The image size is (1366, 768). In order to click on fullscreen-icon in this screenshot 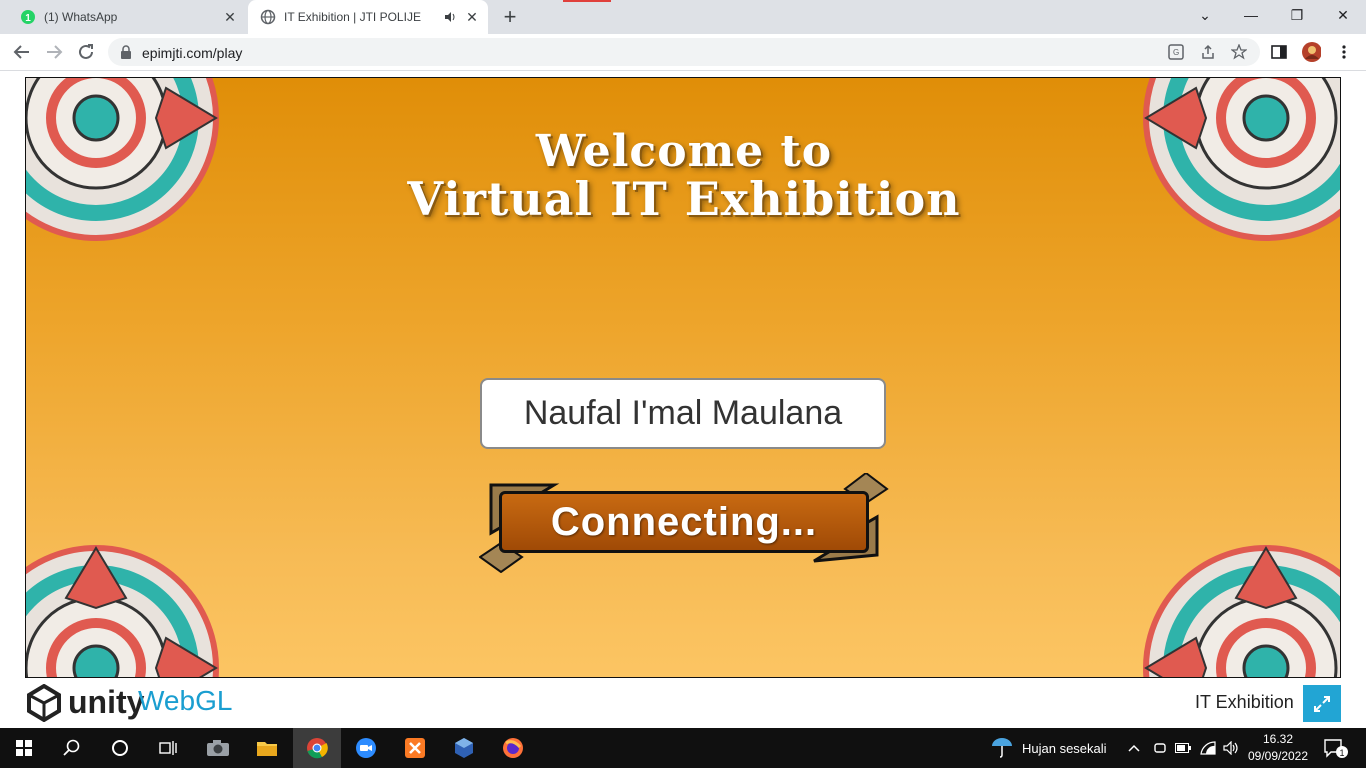, I will do `click(1322, 703)`.